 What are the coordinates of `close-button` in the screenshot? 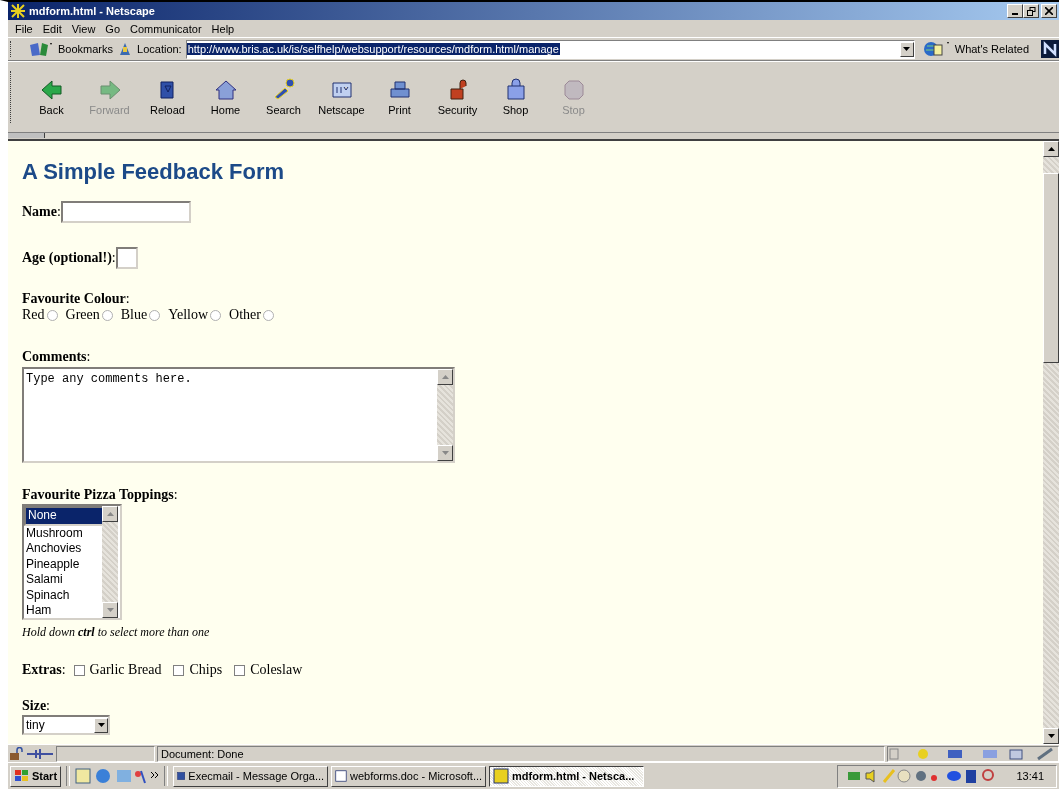 It's located at (1049, 11).